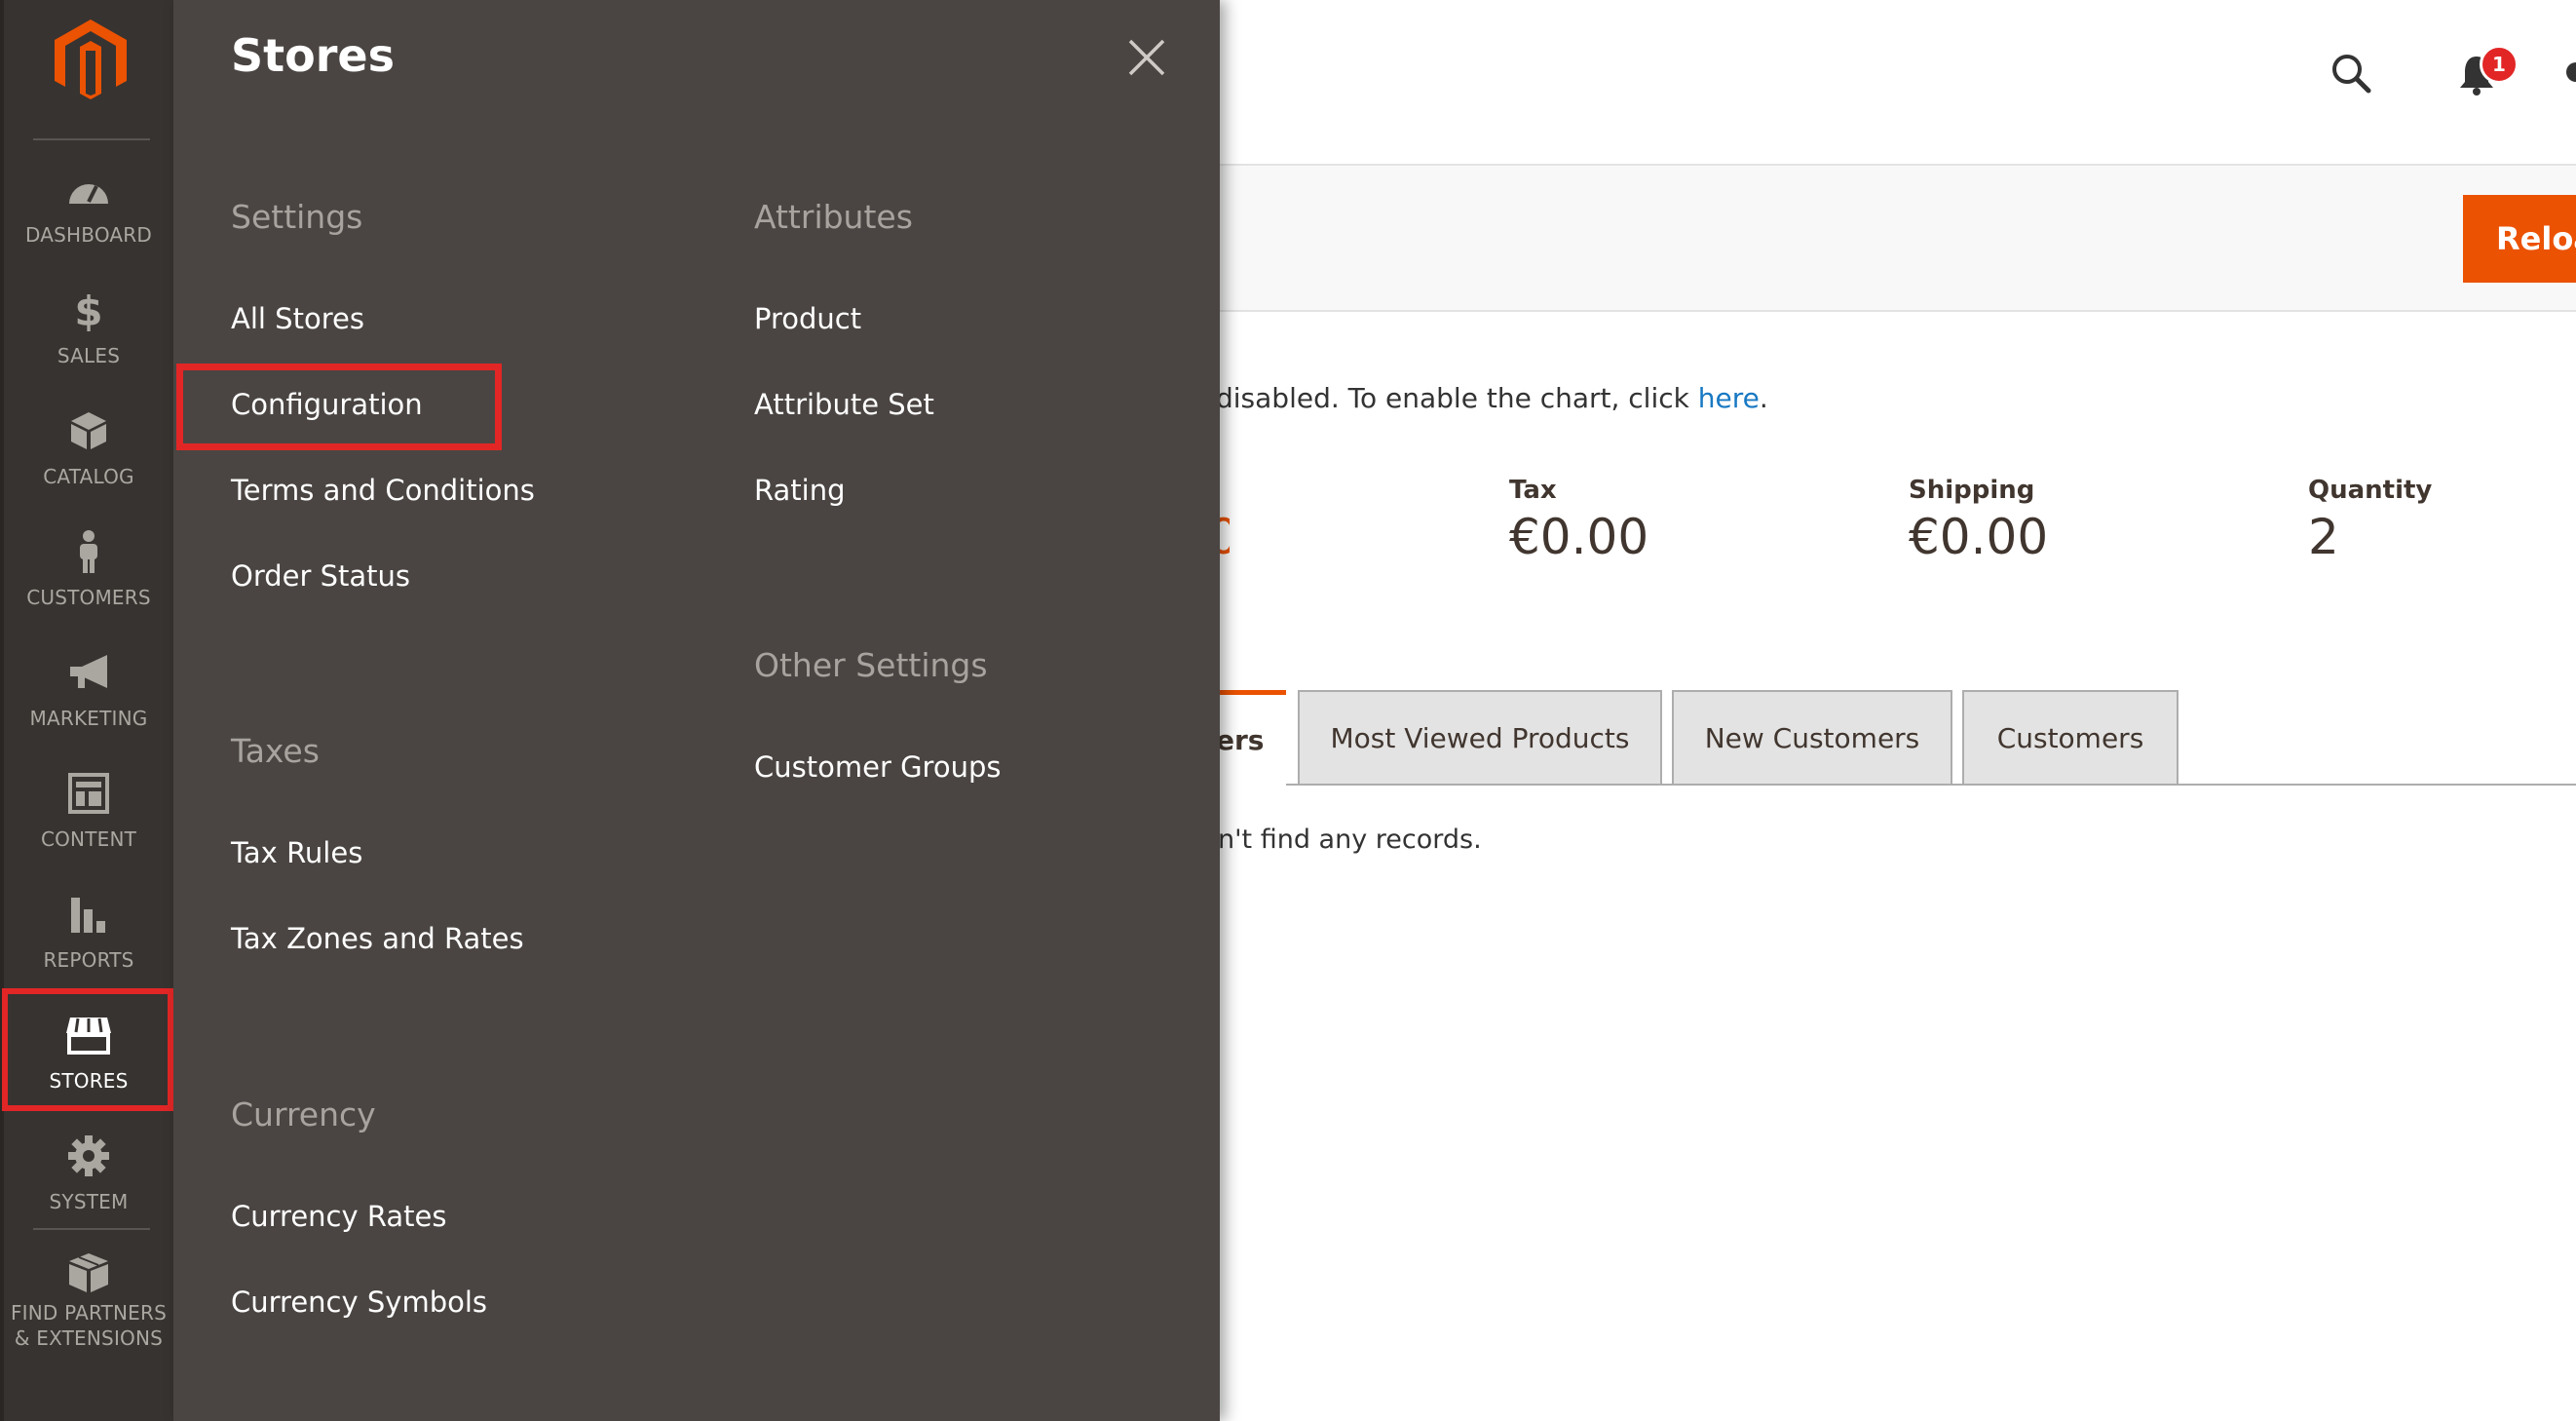 This screenshot has height=1421, width=2576. Describe the element at coordinates (320, 576) in the screenshot. I see `menu-item-order-status: Order Status` at that location.